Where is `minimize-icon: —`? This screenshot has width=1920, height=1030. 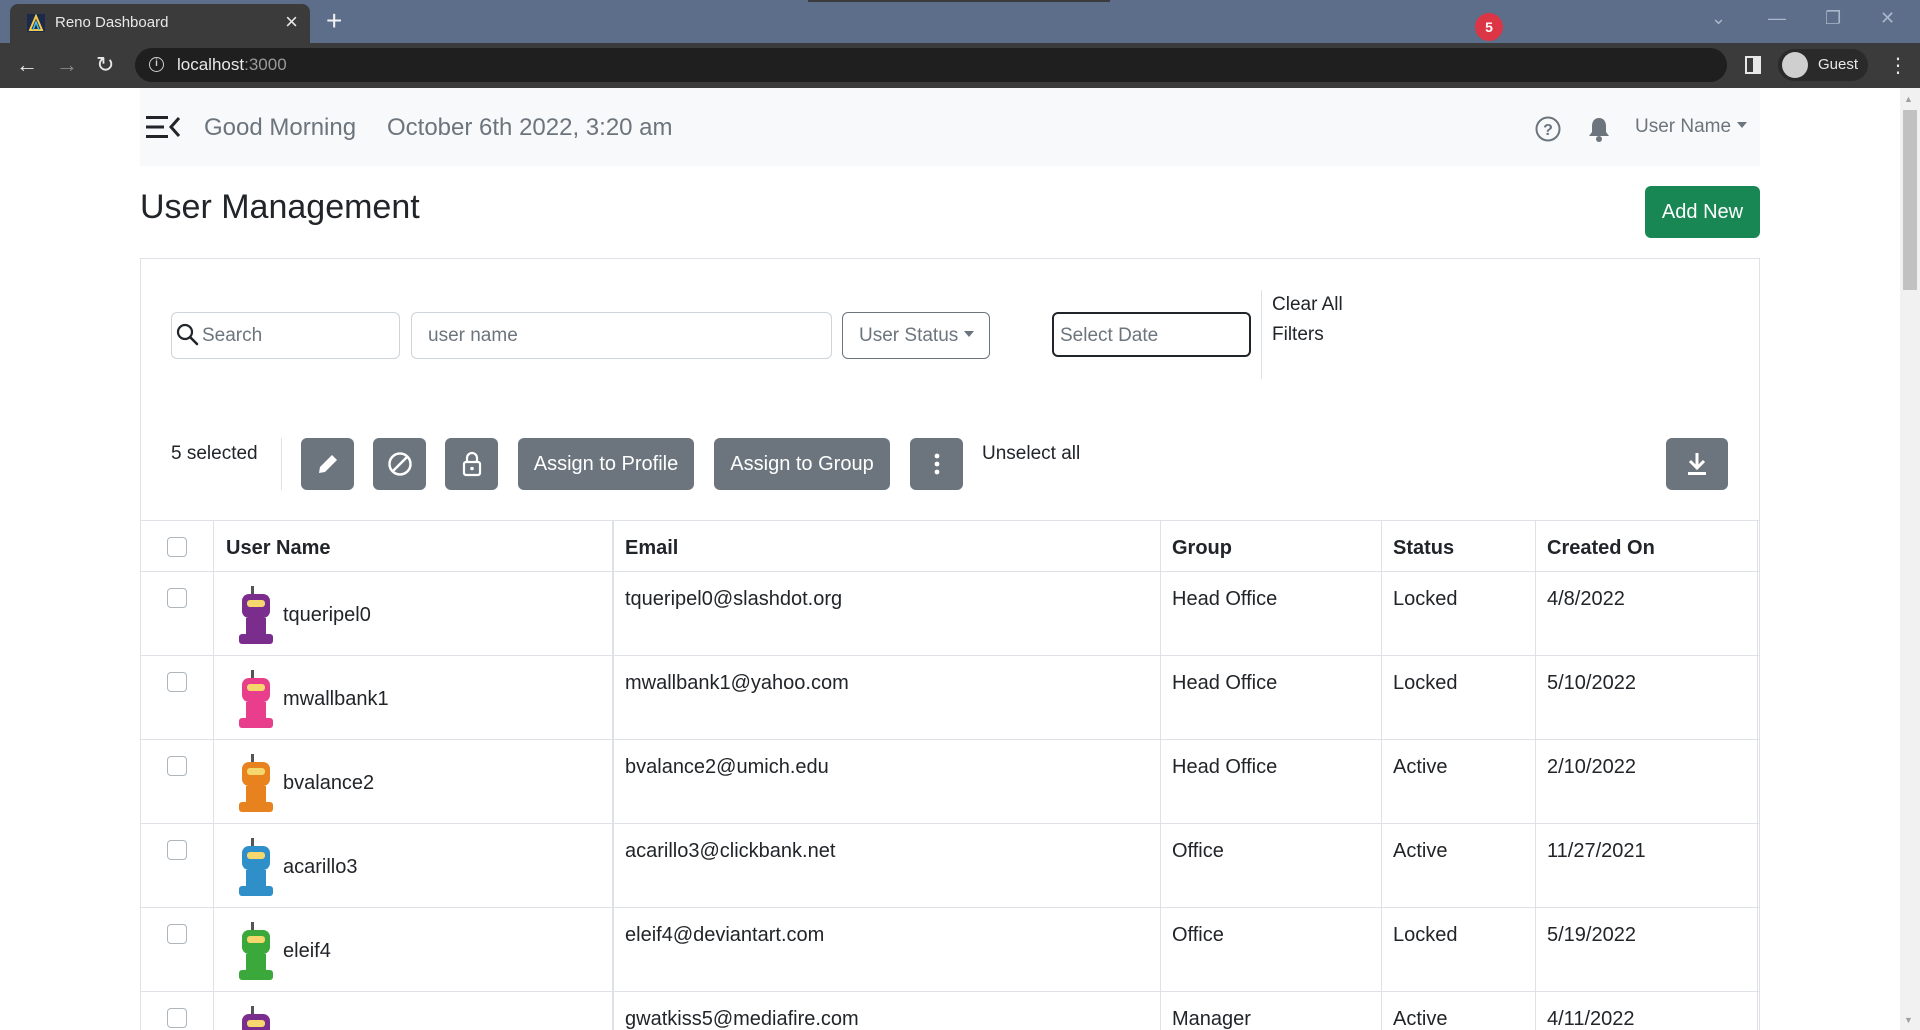
minimize-icon: — is located at coordinates (1777, 18).